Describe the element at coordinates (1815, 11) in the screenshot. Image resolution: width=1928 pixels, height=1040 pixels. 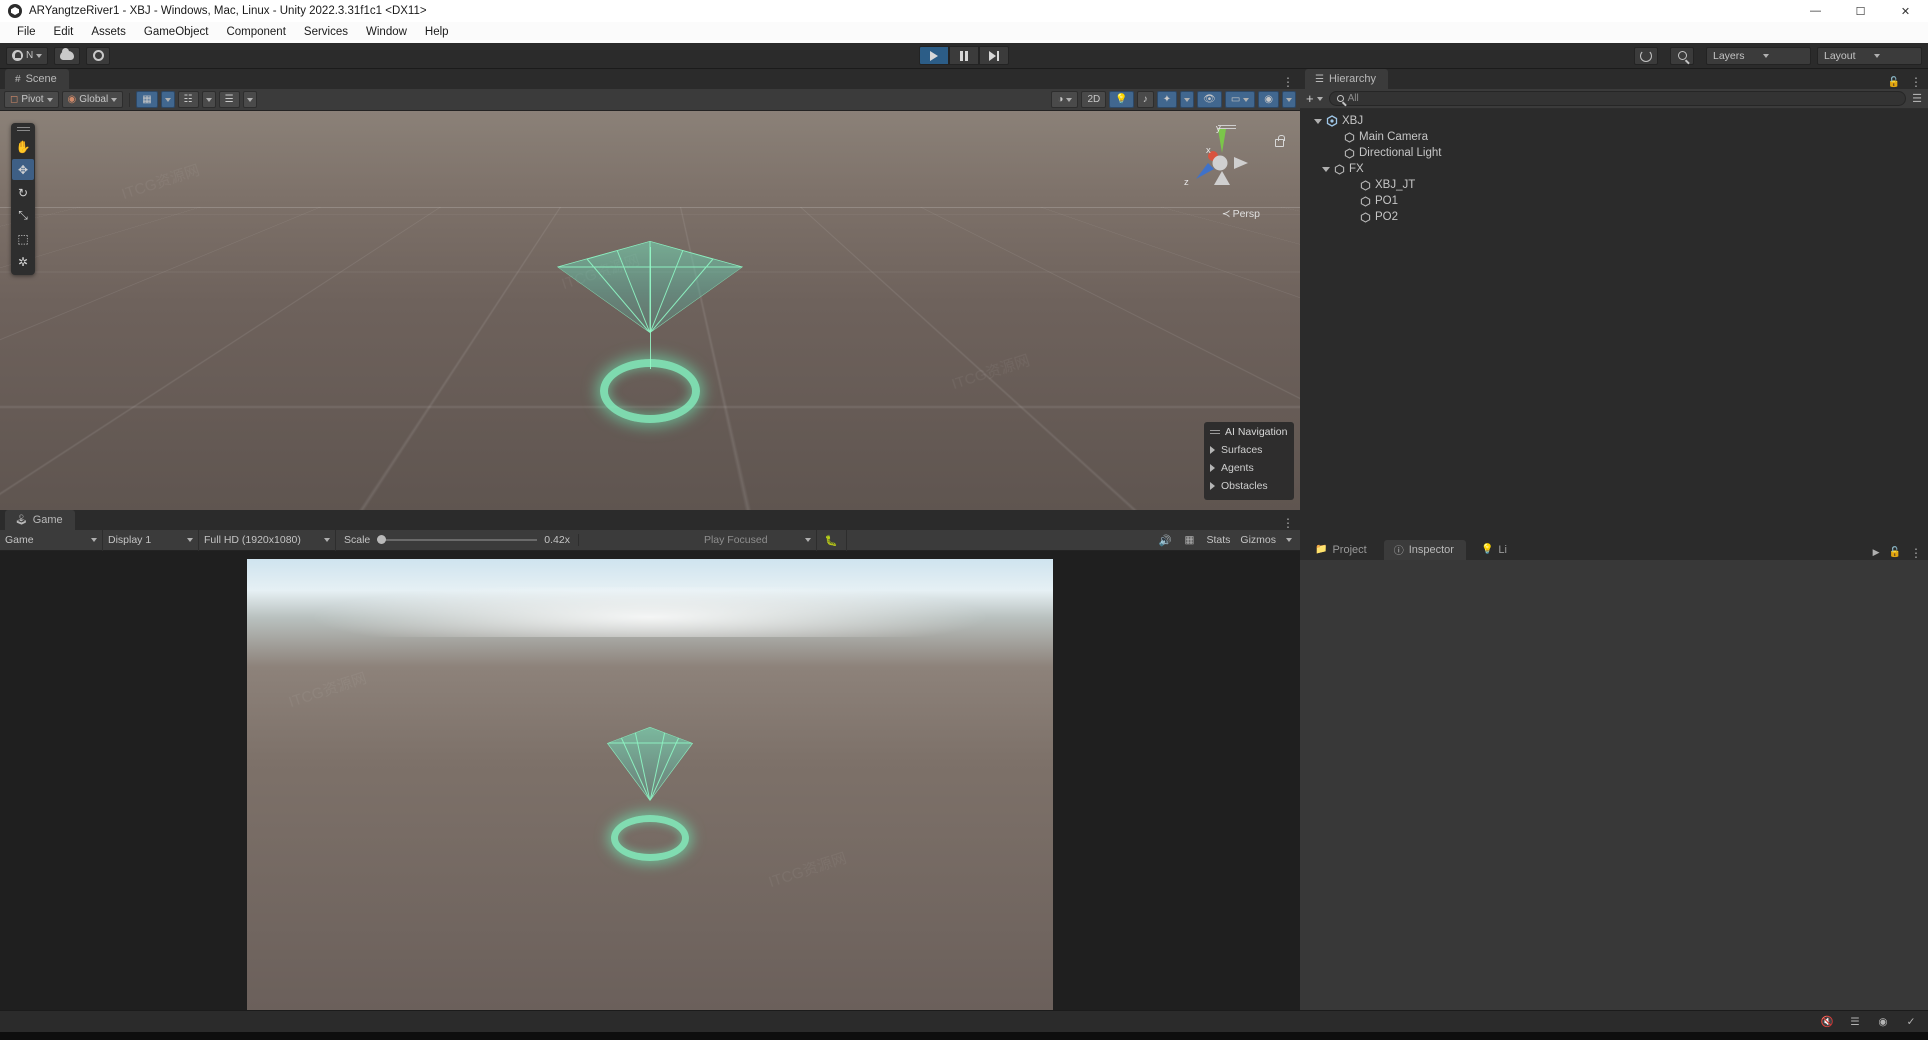
I see `minimize-button: —` at that location.